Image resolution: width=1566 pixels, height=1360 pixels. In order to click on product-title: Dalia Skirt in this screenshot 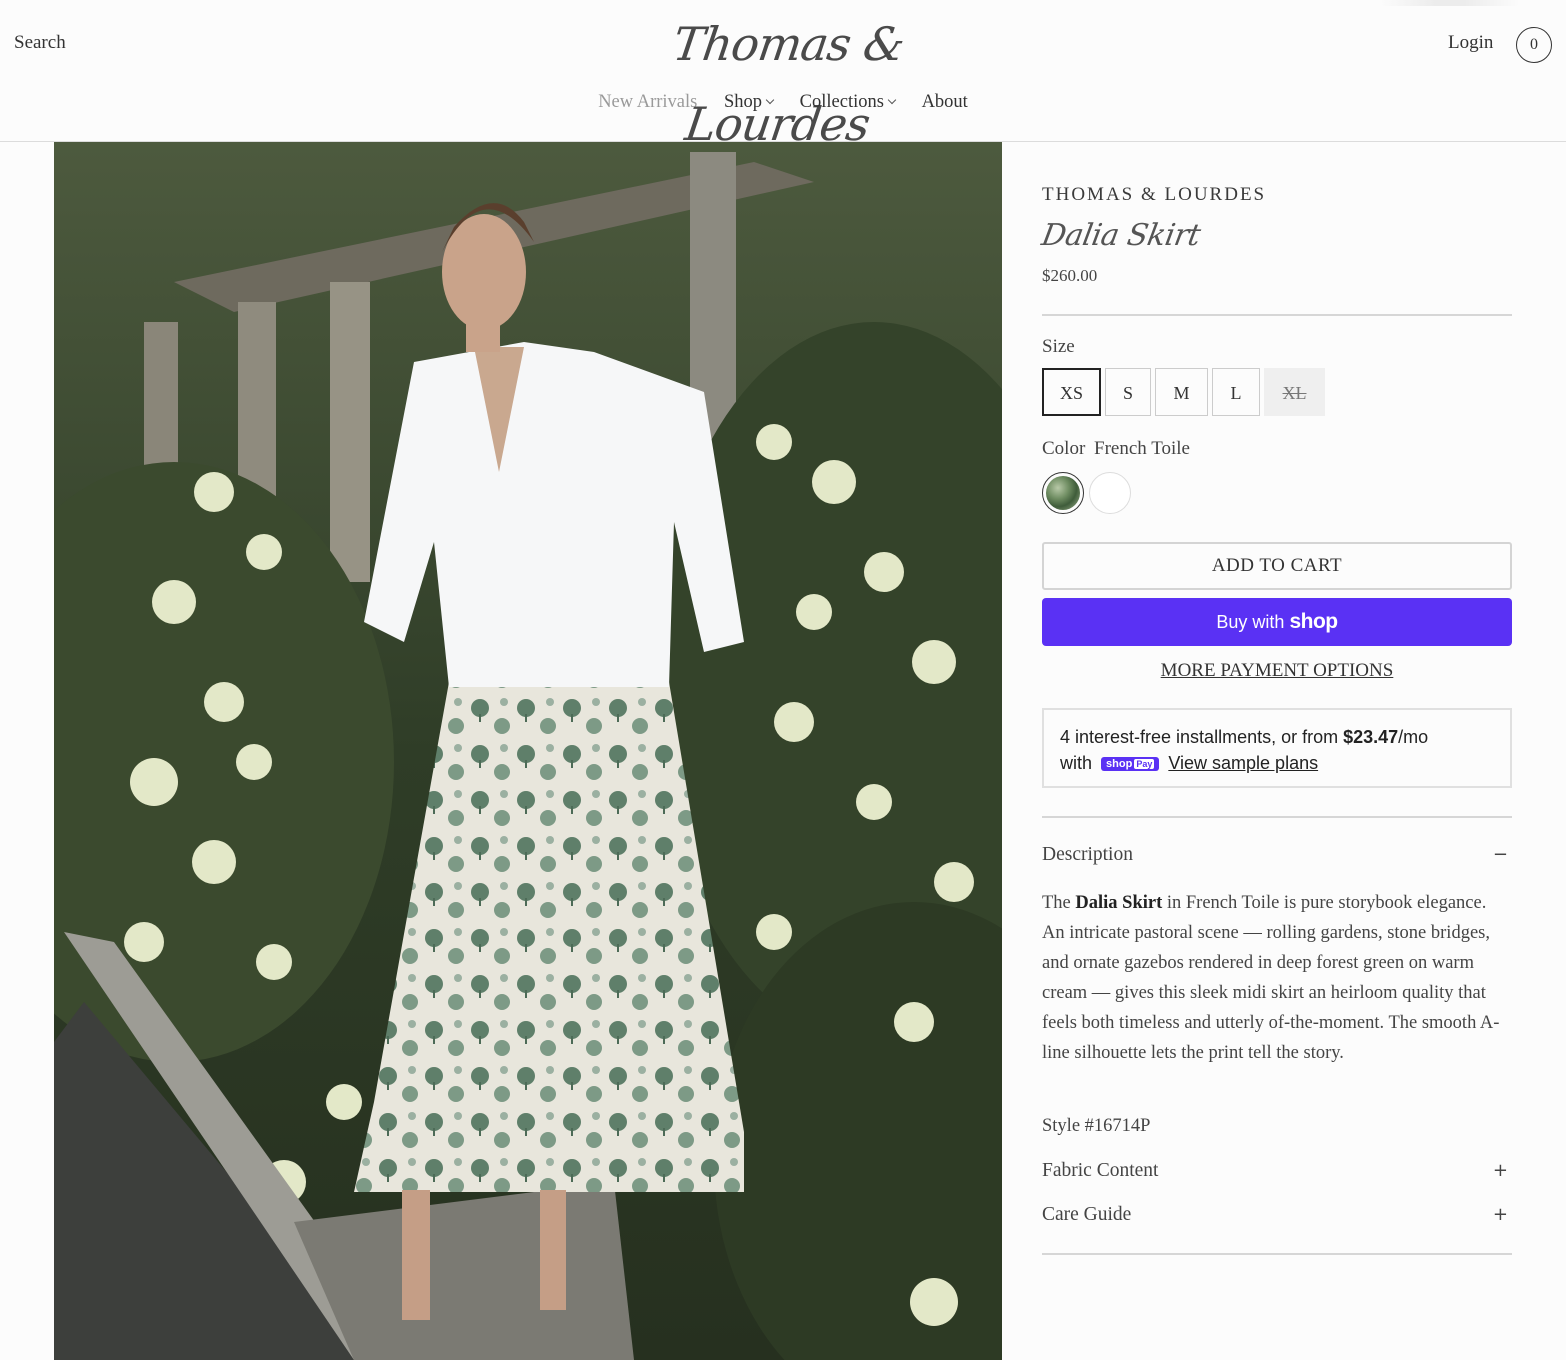, I will do `click(1120, 235)`.